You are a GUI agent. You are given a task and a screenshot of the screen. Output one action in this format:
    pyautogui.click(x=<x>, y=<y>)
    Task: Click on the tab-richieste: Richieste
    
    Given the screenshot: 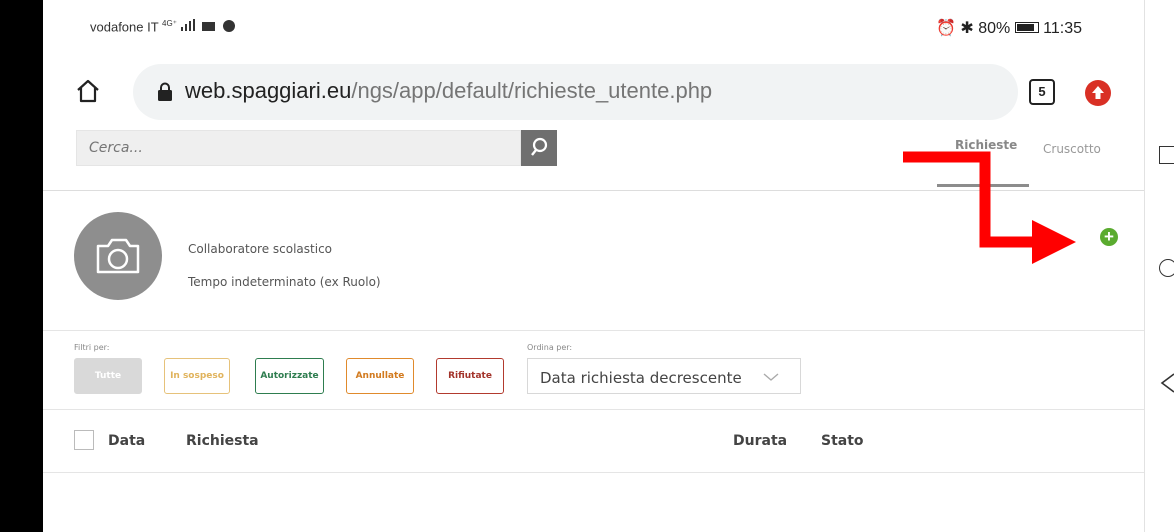 What is the action you would take?
    pyautogui.click(x=986, y=145)
    